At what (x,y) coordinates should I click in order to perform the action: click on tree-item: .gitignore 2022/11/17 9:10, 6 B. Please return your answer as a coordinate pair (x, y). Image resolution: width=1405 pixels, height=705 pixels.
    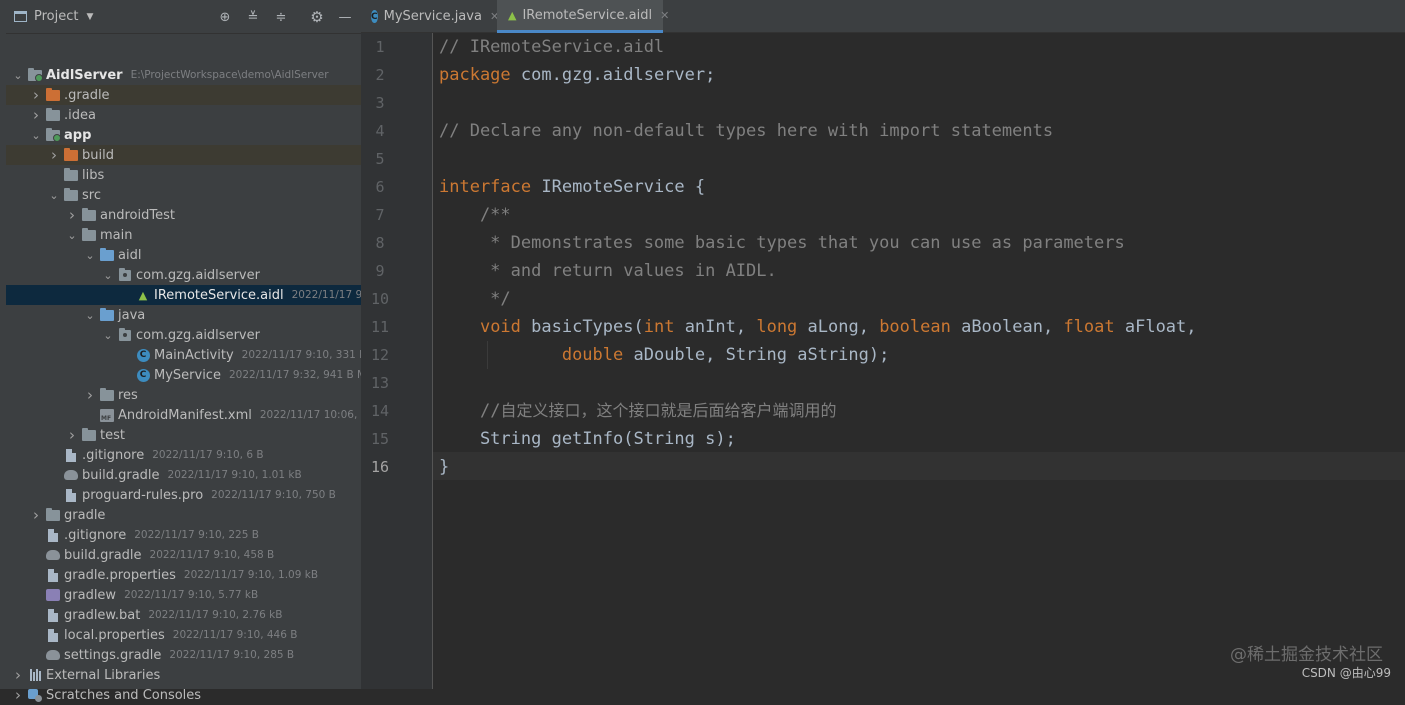
    Looking at the image, I should click on (183, 455).